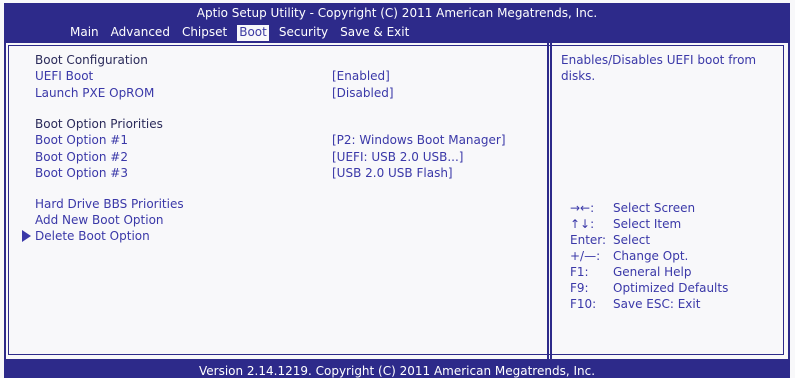  Describe the element at coordinates (671, 288) in the screenshot. I see `key-desc: Optimized Defaults` at that location.